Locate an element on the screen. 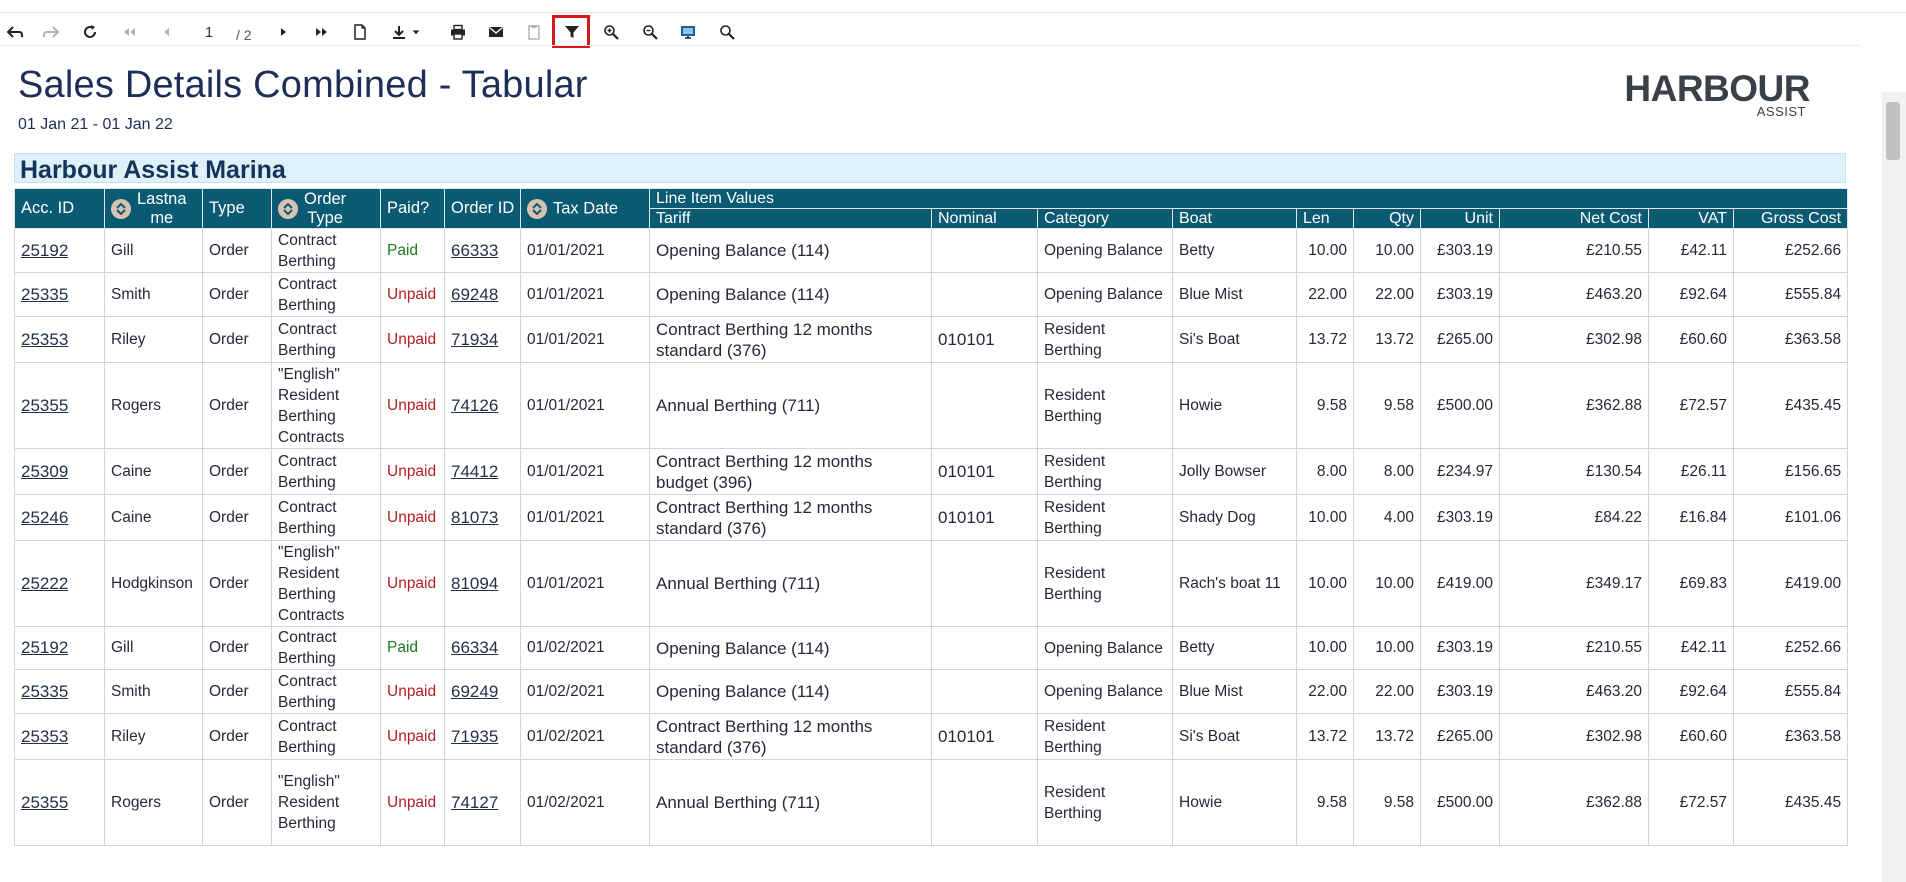 Image resolution: width=1906 pixels, height=882 pixels. clipboard-icon is located at coordinates (534, 32).